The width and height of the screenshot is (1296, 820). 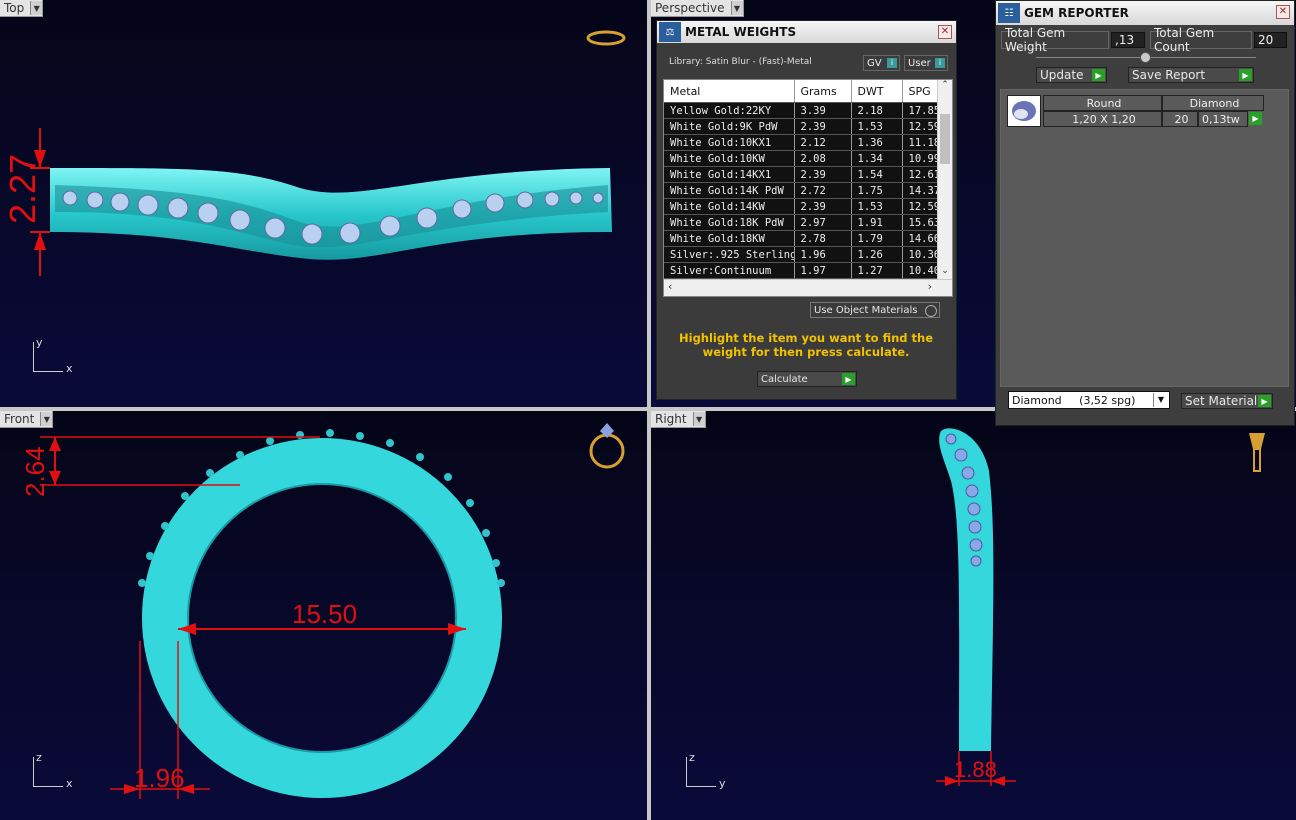 What do you see at coordinates (930, 286) in the screenshot?
I see `scroll-right-icon: ›` at bounding box center [930, 286].